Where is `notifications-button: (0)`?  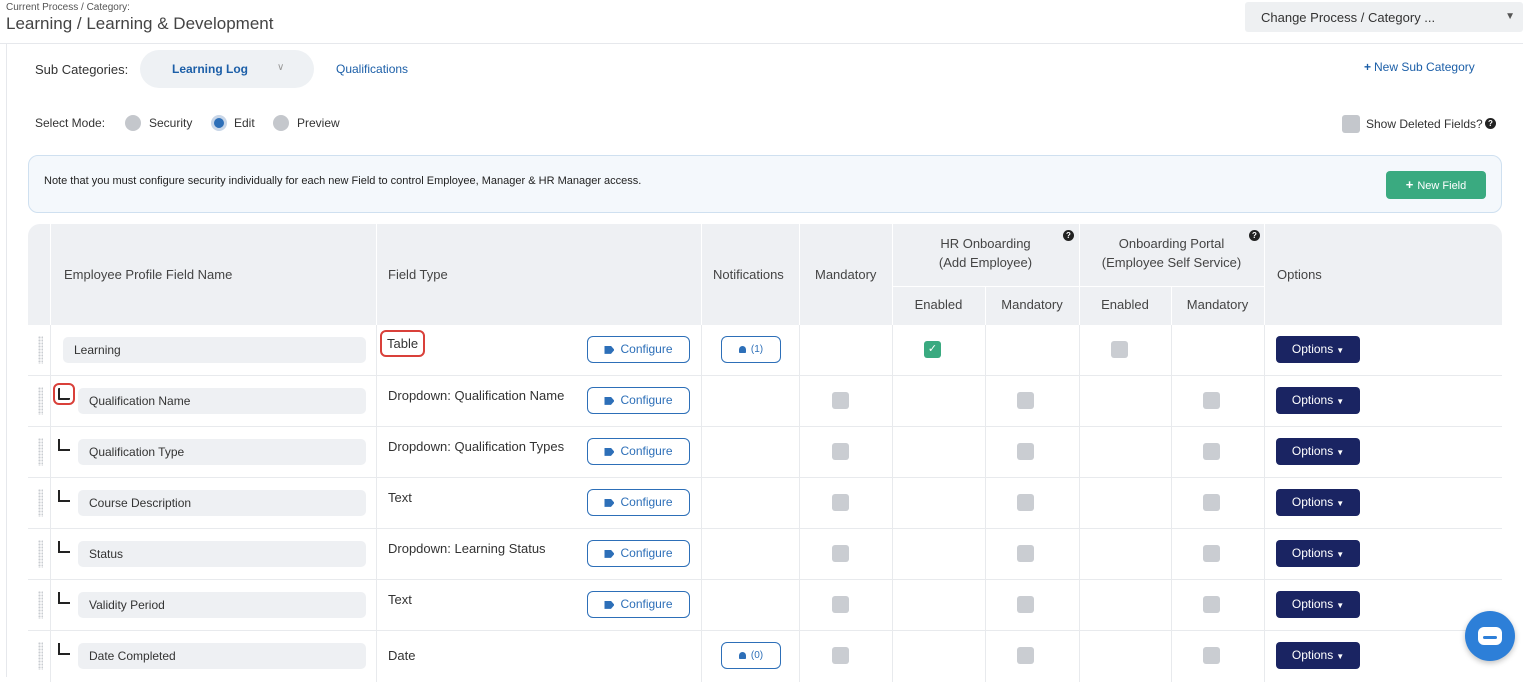
notifications-button: (0) is located at coordinates (751, 655).